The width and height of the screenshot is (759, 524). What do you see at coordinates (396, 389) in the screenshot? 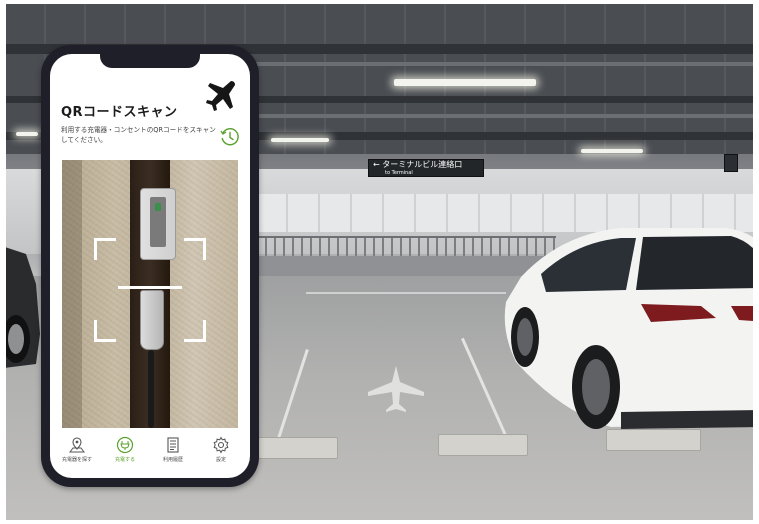
I see `floor-airplane-marking` at bounding box center [396, 389].